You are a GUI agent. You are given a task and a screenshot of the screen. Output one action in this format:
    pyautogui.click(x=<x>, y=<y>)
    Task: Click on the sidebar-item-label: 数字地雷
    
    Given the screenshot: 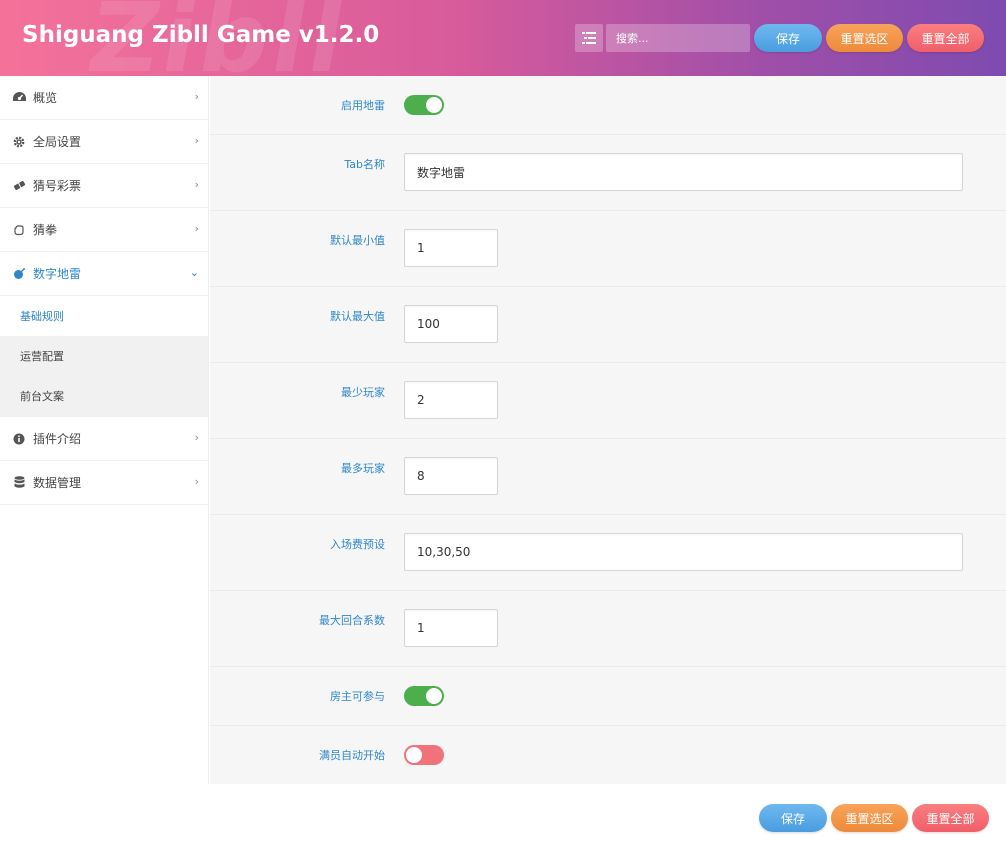 What is the action you would take?
    pyautogui.click(x=57, y=274)
    